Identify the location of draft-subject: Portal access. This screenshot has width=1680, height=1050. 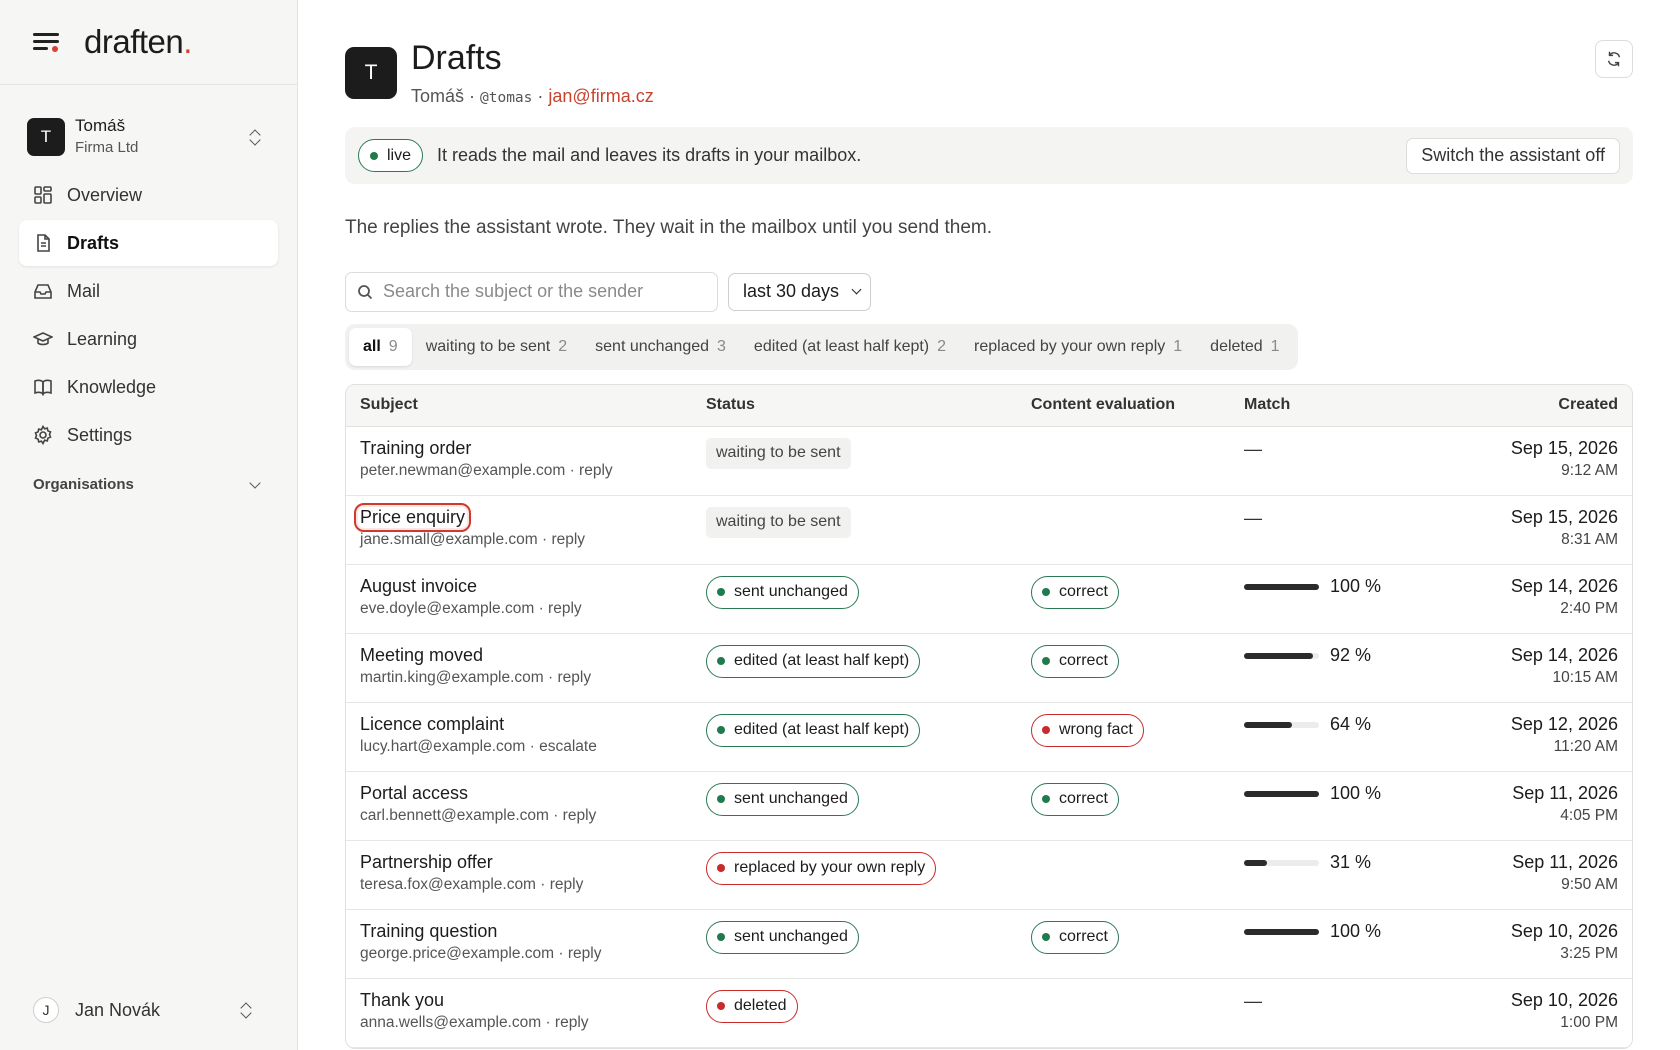
(414, 793).